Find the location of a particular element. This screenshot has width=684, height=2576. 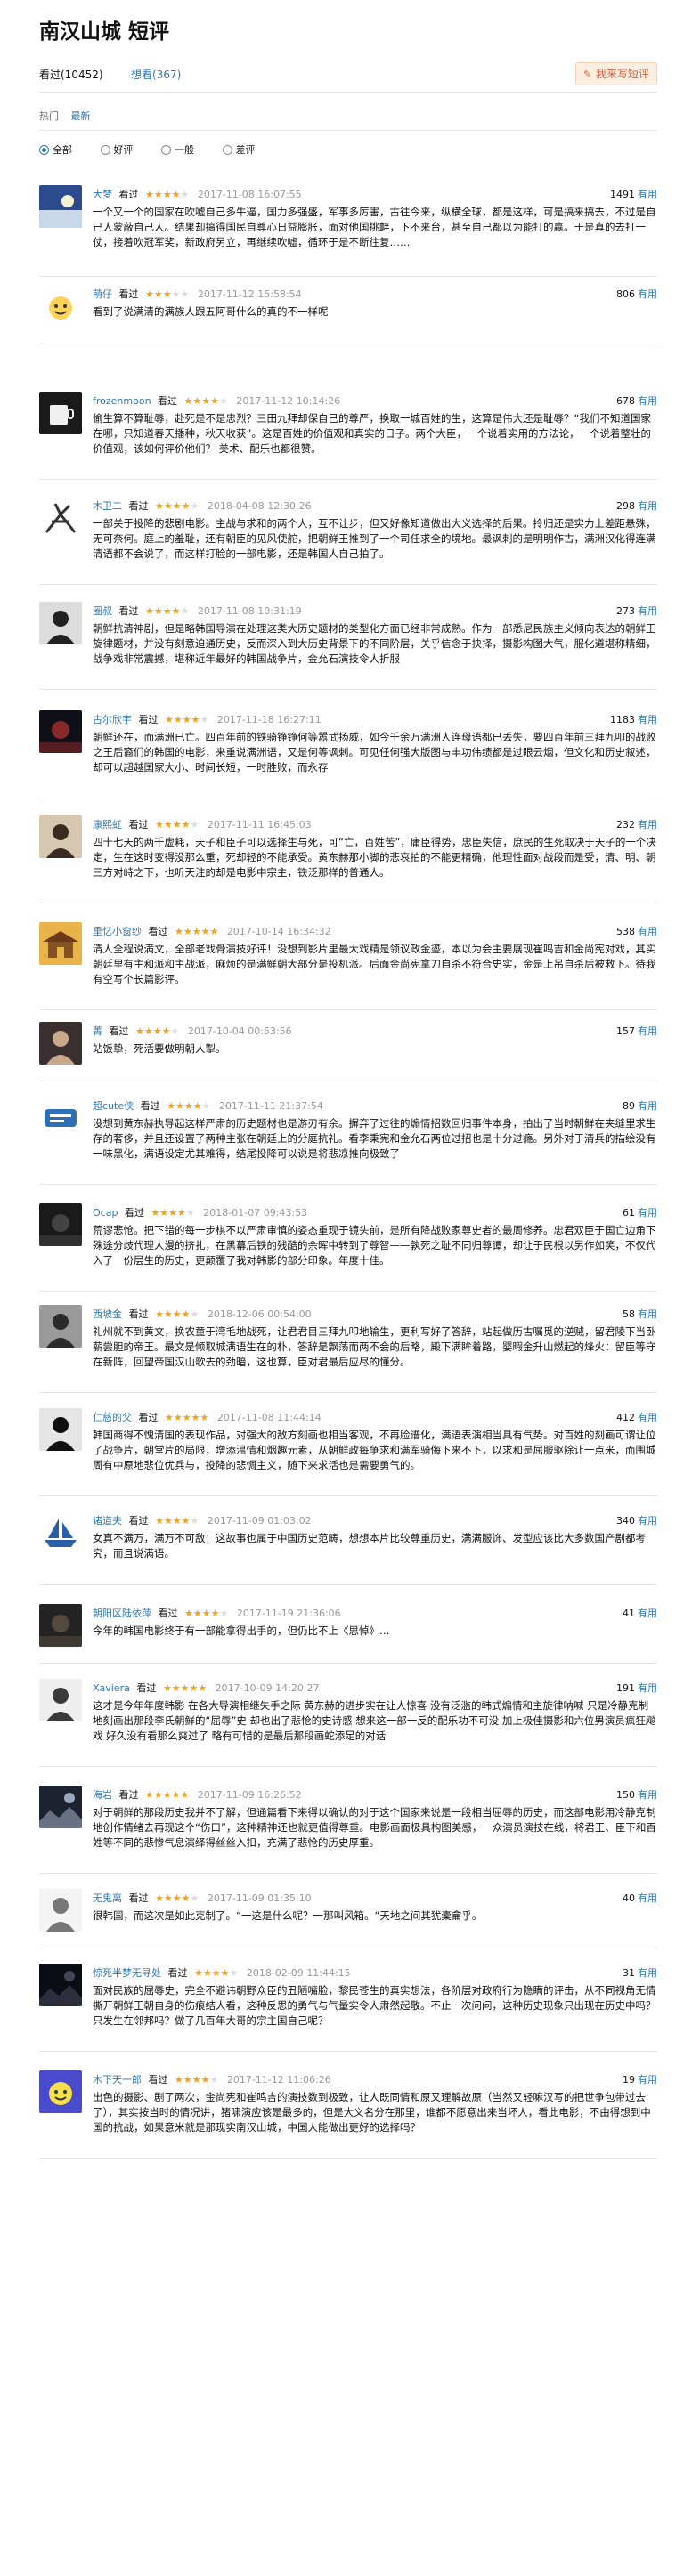

username-link: 萌仔 is located at coordinates (102, 294).